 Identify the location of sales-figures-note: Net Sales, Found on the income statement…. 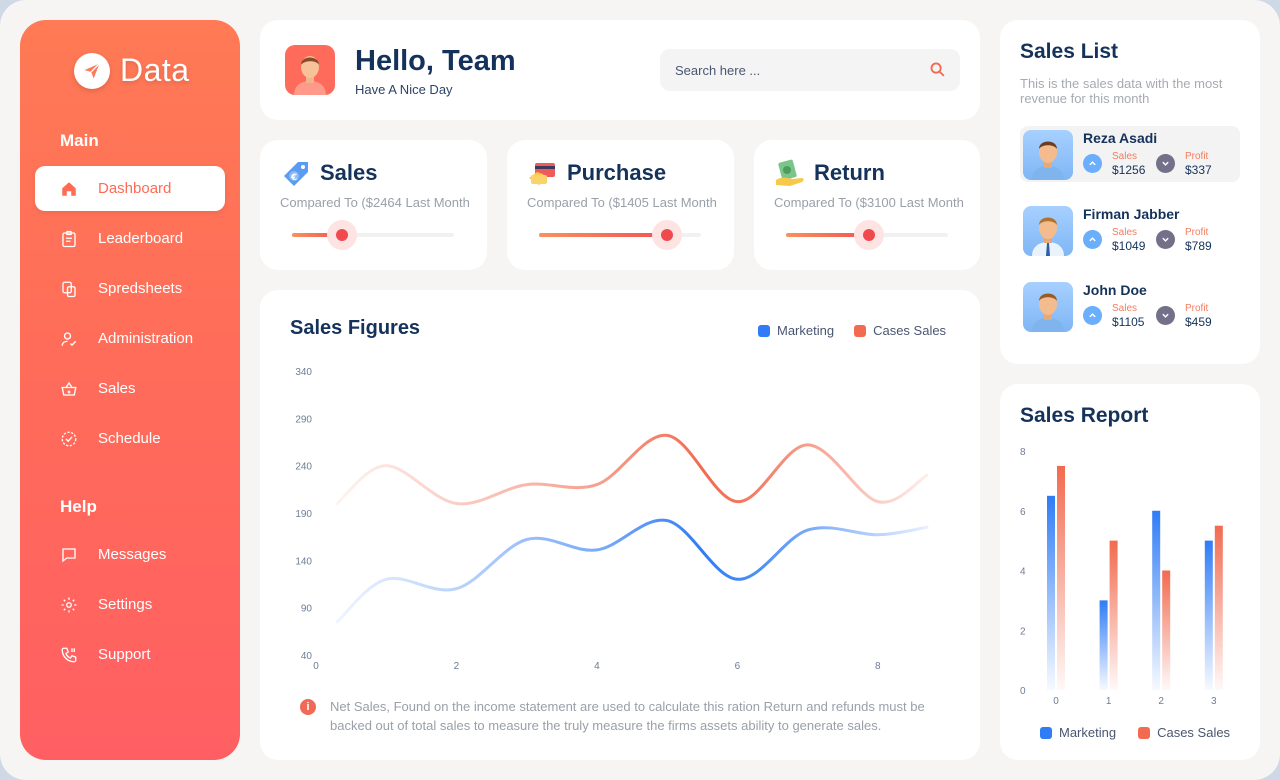
(627, 716).